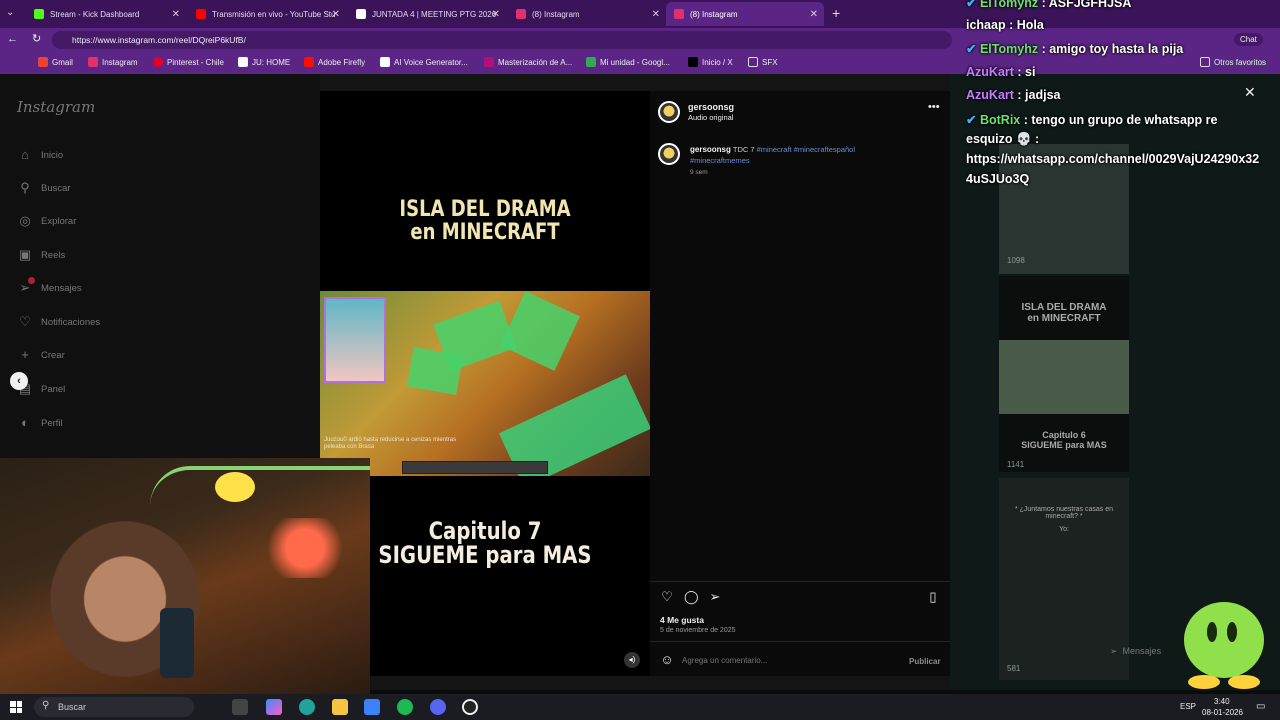 The width and height of the screenshot is (1280, 720). I want to click on reload-icon: ↻, so click(36, 38).